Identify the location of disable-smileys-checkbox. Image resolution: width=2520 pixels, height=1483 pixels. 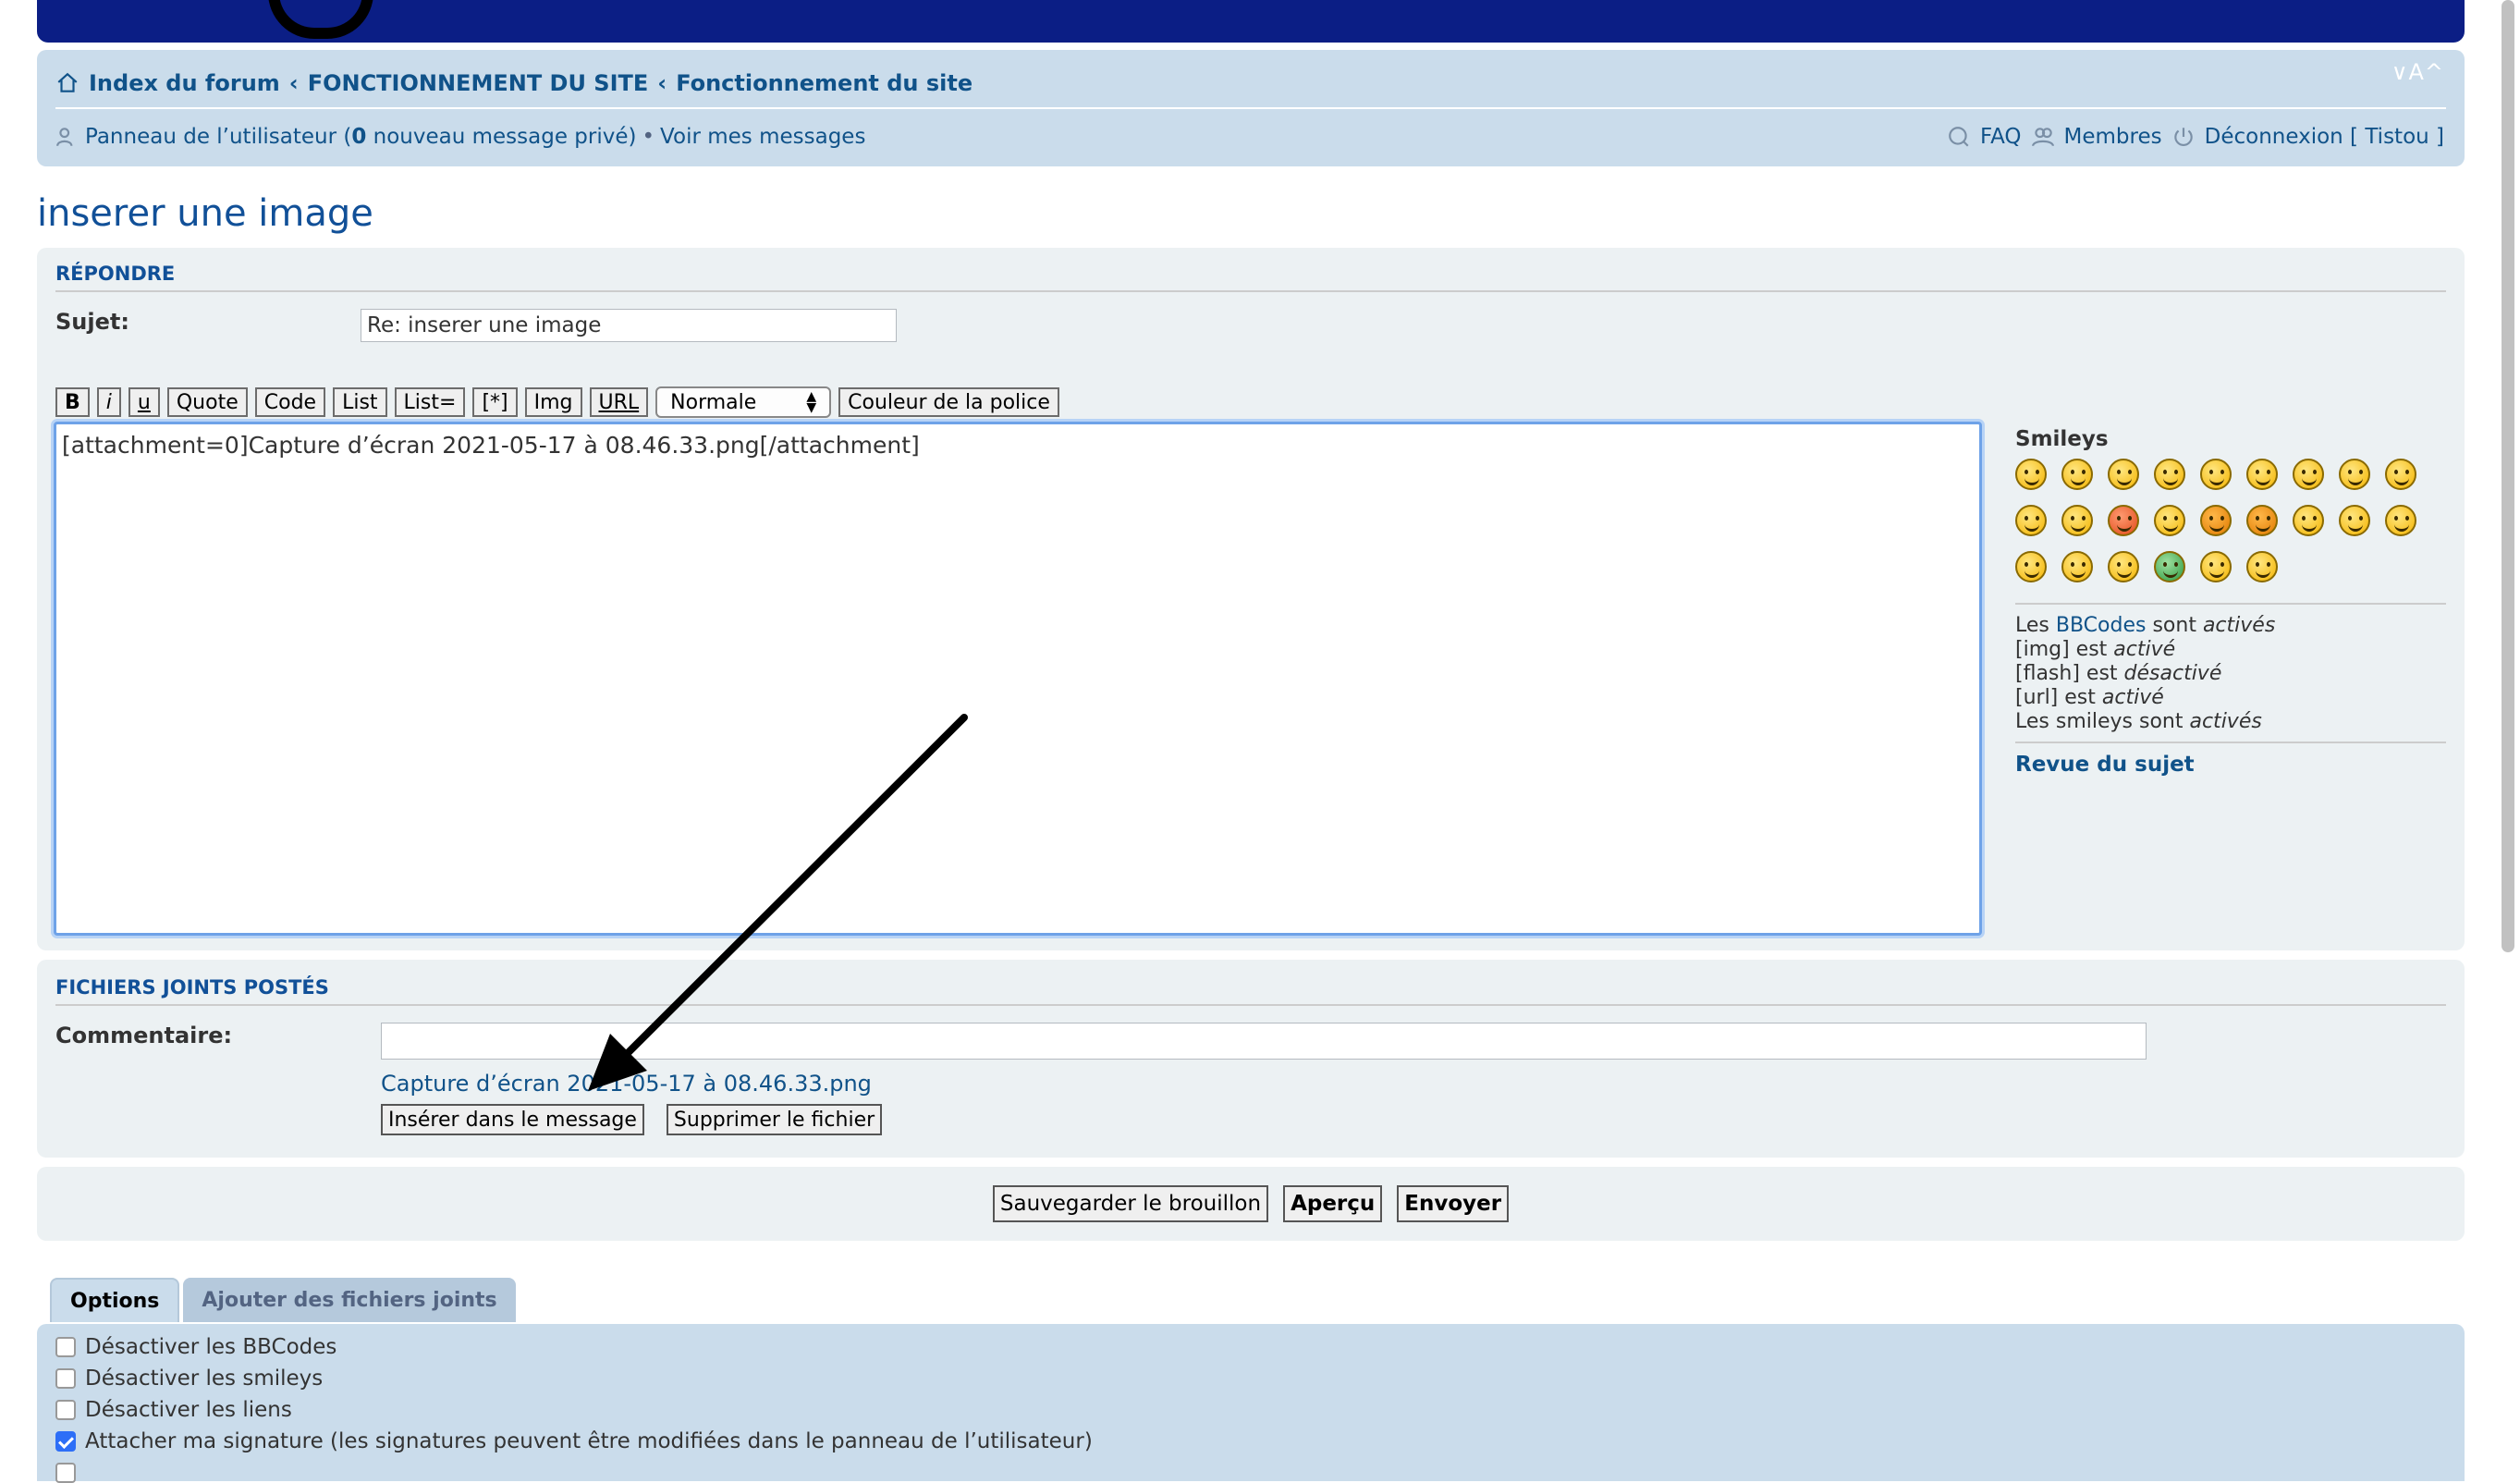
(65, 1378).